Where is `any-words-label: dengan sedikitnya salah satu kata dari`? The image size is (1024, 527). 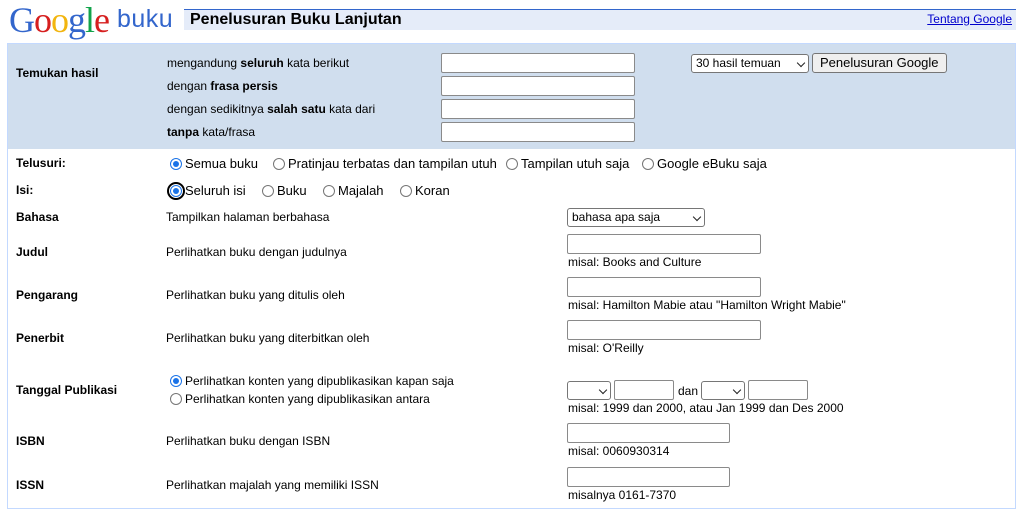
any-words-label: dengan sedikitnya salah satu kata dari is located at coordinates (271, 109).